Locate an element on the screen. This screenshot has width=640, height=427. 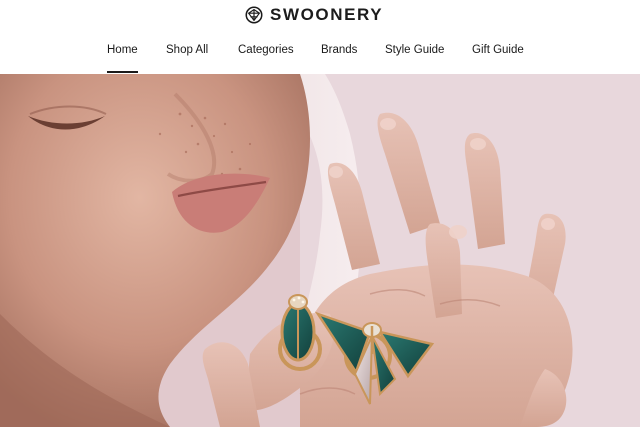
nav-item-brands: Brands is located at coordinates (339, 50).